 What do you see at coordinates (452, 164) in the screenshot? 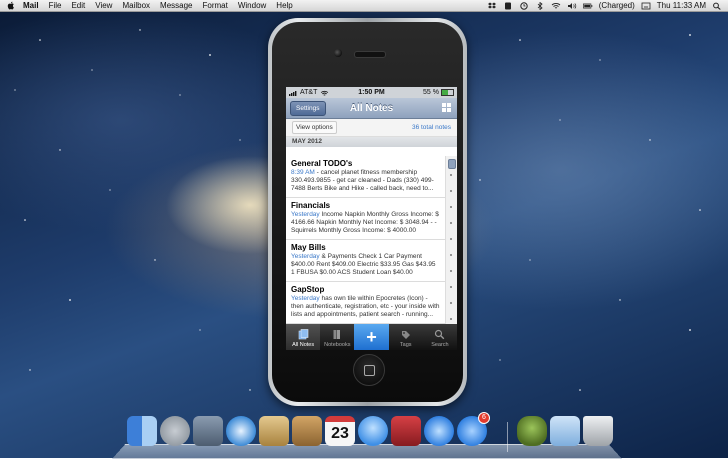
I see `scroll-thumb` at bounding box center [452, 164].